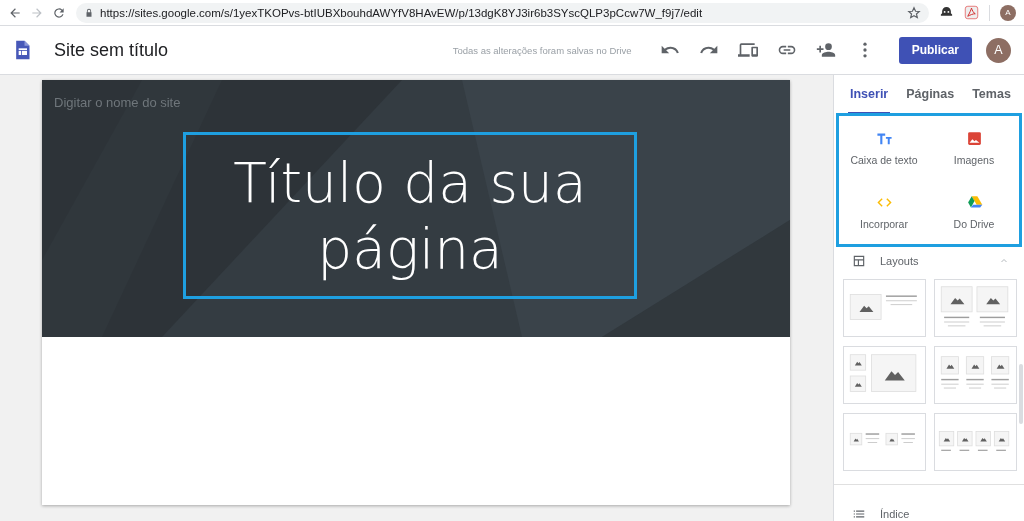  I want to click on image-icon, so click(974, 138).